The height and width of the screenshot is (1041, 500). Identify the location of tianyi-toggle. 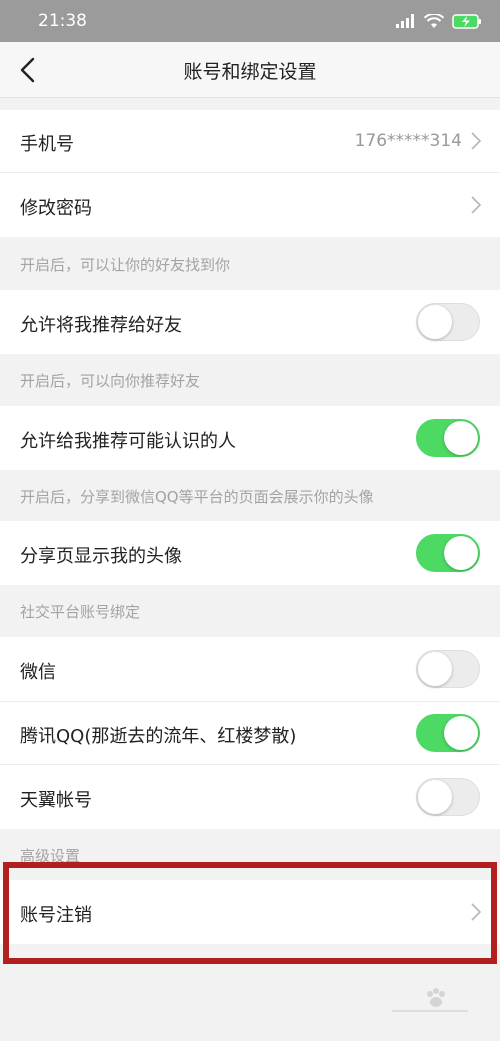
(448, 797).